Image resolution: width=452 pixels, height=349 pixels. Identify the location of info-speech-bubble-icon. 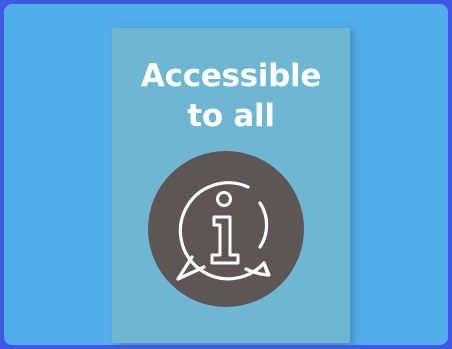
(223, 231).